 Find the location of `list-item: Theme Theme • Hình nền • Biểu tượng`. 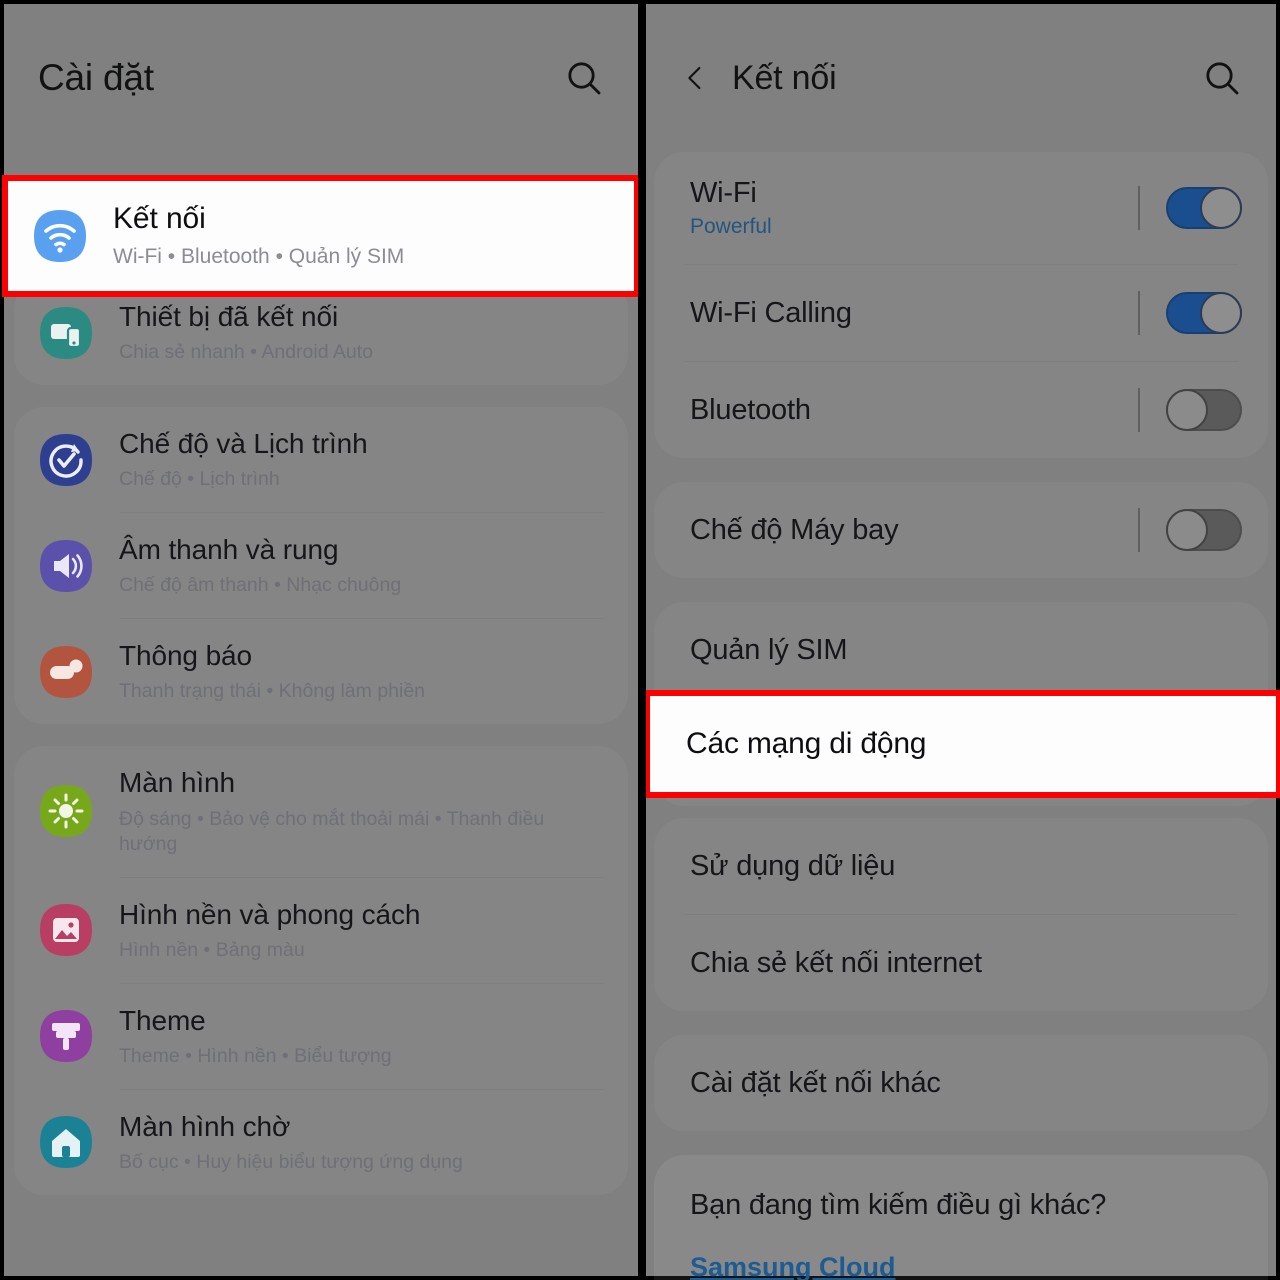

list-item: Theme Theme • Hình nền • Biểu tượng is located at coordinates (321, 1036).